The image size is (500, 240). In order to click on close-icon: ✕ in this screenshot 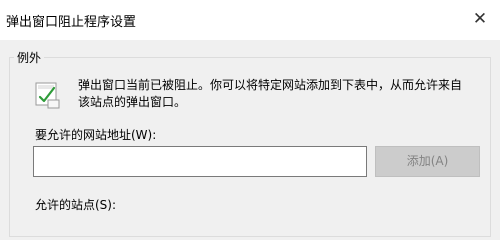, I will do `click(480, 19)`.